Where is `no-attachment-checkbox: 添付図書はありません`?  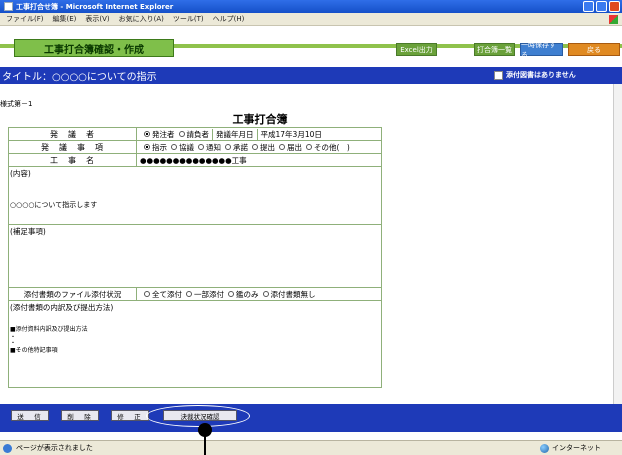
no-attachment-checkbox: 添付図書はありません is located at coordinates (535, 75).